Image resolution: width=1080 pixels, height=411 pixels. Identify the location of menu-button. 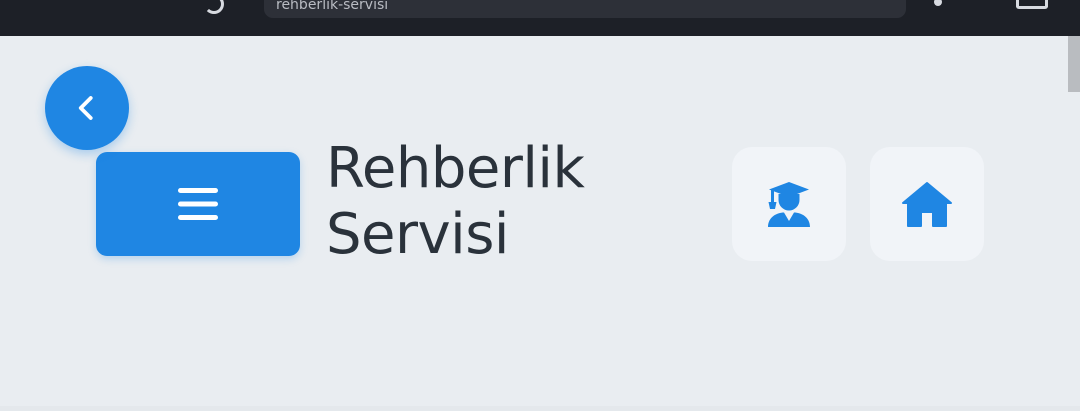
(198, 204).